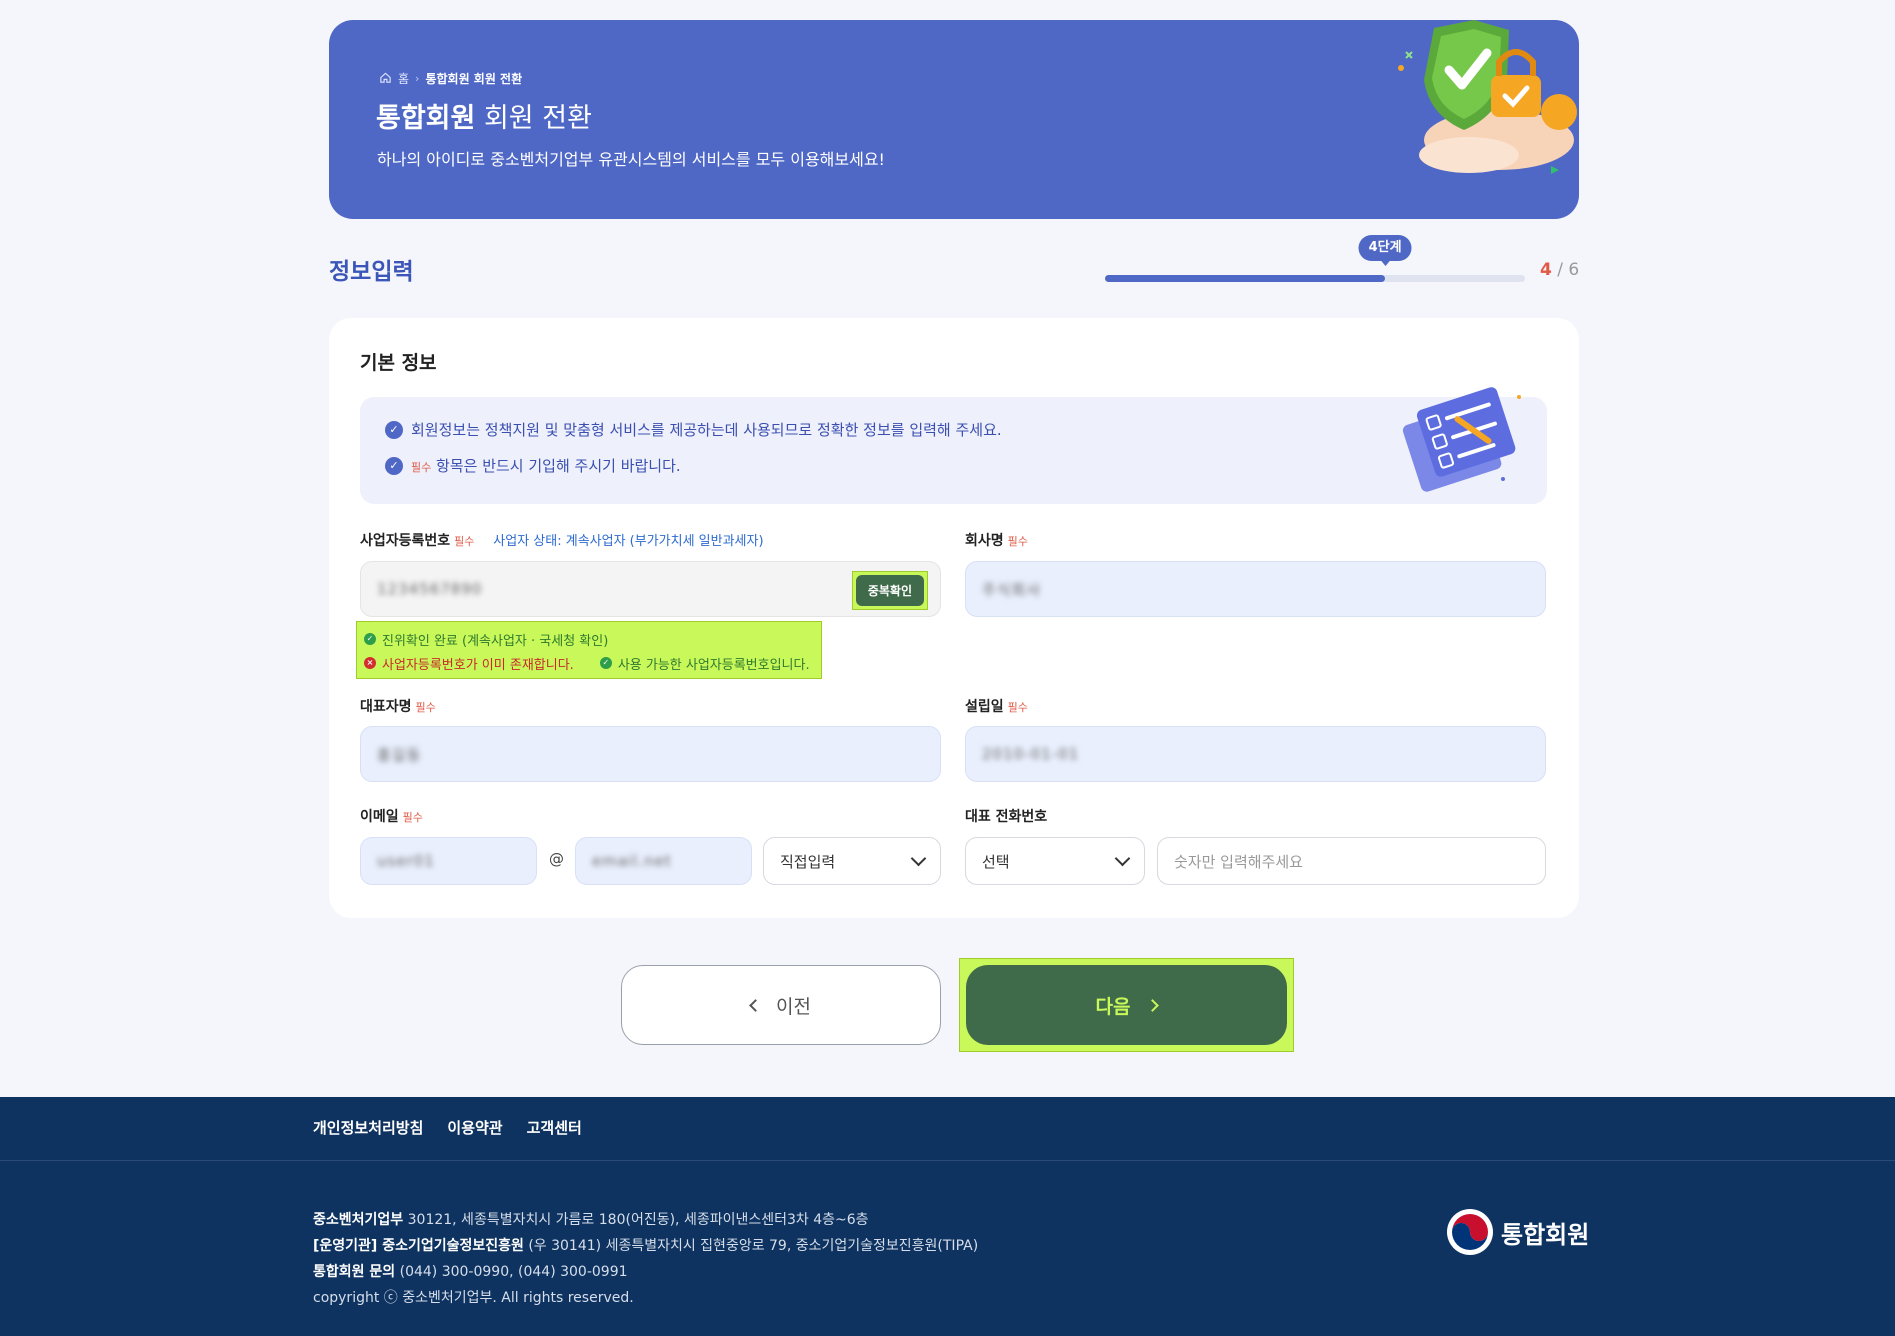 Image resolution: width=1895 pixels, height=1336 pixels. What do you see at coordinates (358, 1220) in the screenshot?
I see `footer-org-name: 중소벤처기업부` at bounding box center [358, 1220].